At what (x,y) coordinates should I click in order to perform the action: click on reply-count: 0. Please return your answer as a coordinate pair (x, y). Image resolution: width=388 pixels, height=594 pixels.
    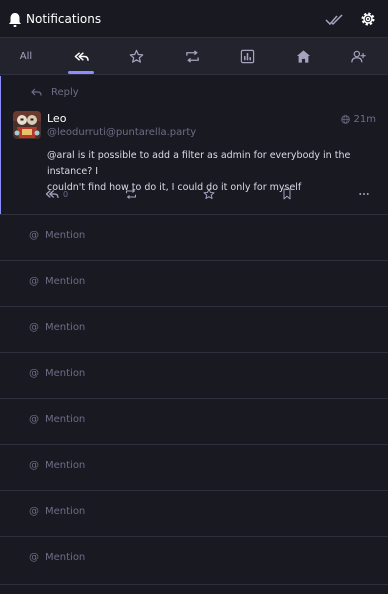
    Looking at the image, I should click on (66, 194).